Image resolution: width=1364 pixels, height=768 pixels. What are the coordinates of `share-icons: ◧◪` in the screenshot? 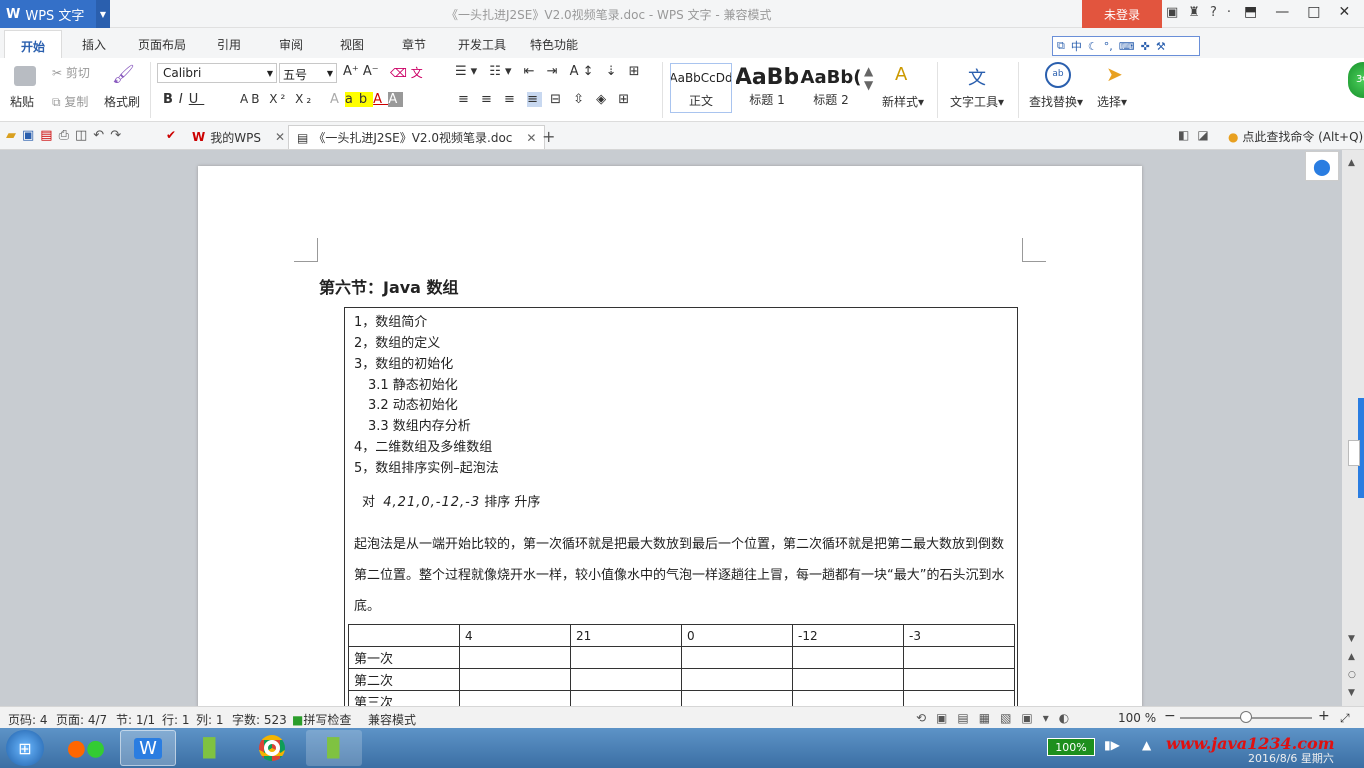 It's located at (1197, 135).